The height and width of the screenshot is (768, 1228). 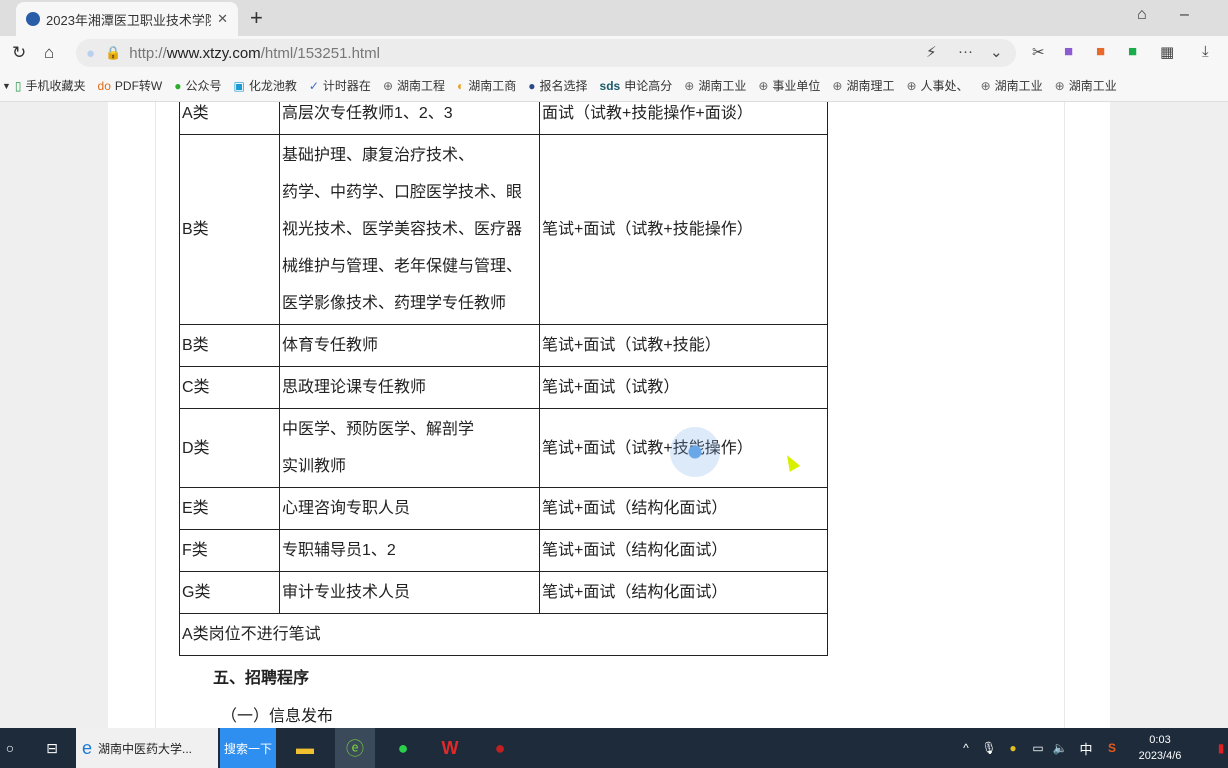 I want to click on tab-title: 2023年湘潭医卫职业技术学院, so click(x=129, y=20).